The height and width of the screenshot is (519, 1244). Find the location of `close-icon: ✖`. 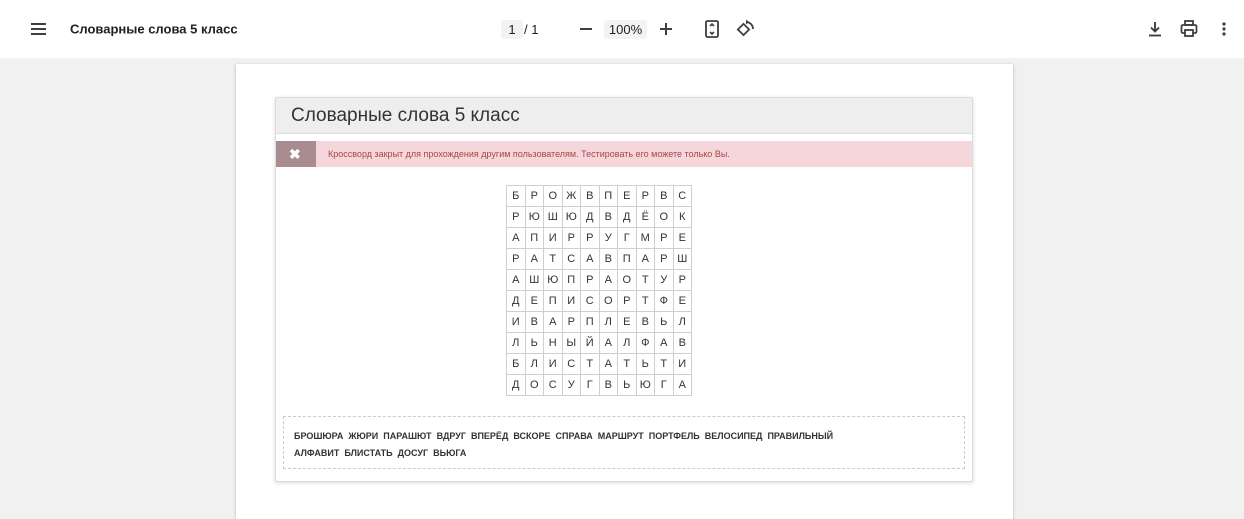

close-icon: ✖ is located at coordinates (296, 154).